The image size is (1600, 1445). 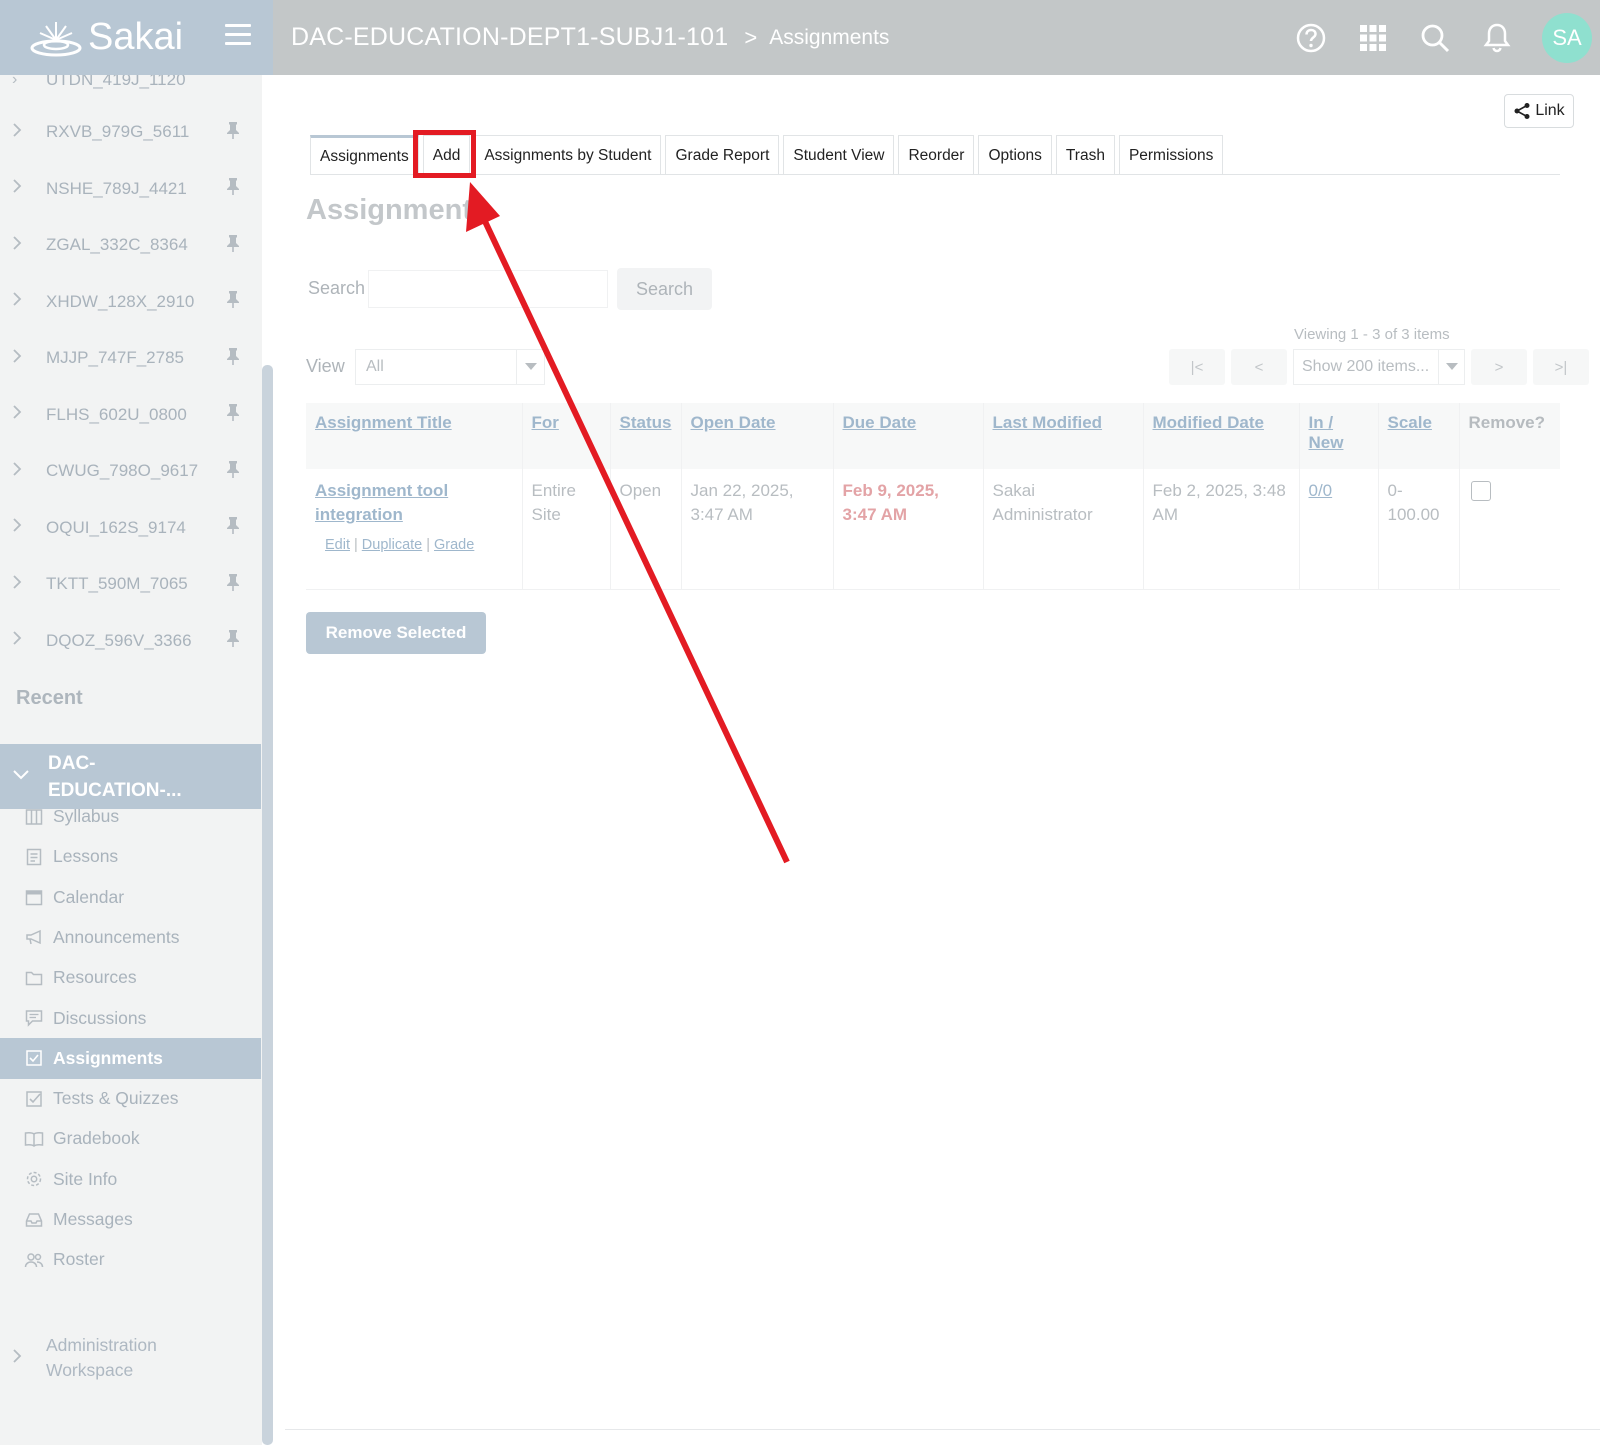 What do you see at coordinates (337, 545) in the screenshot?
I see `edit-link: Edit` at bounding box center [337, 545].